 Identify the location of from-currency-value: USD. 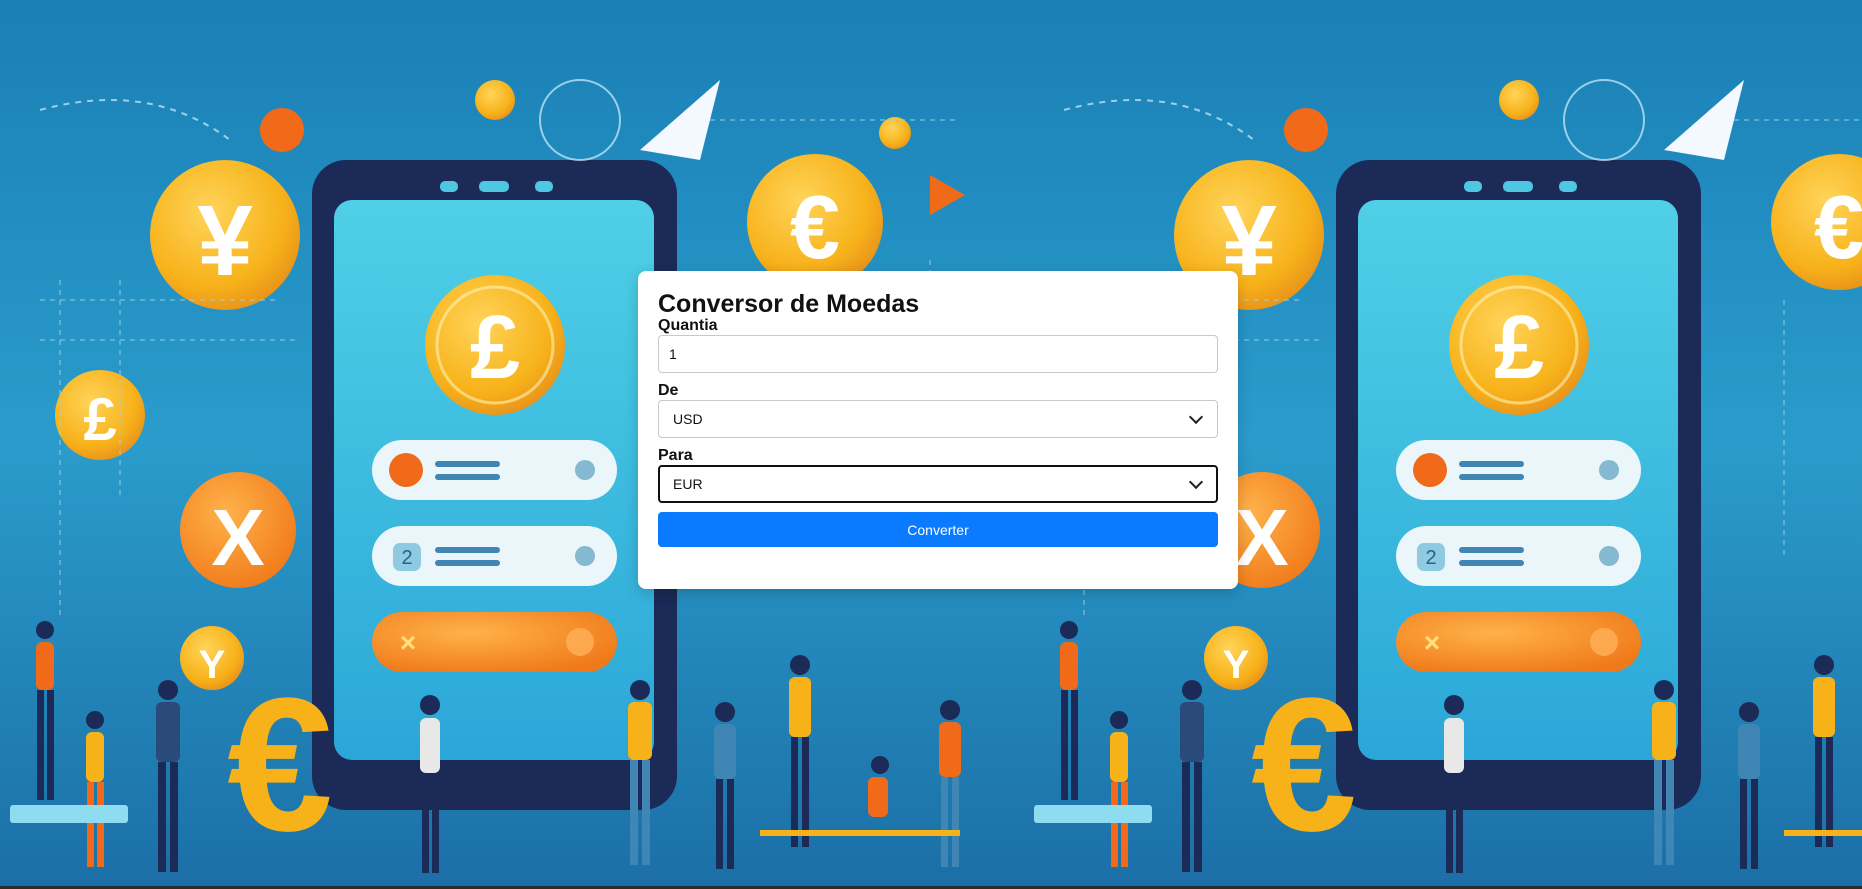
(688, 419).